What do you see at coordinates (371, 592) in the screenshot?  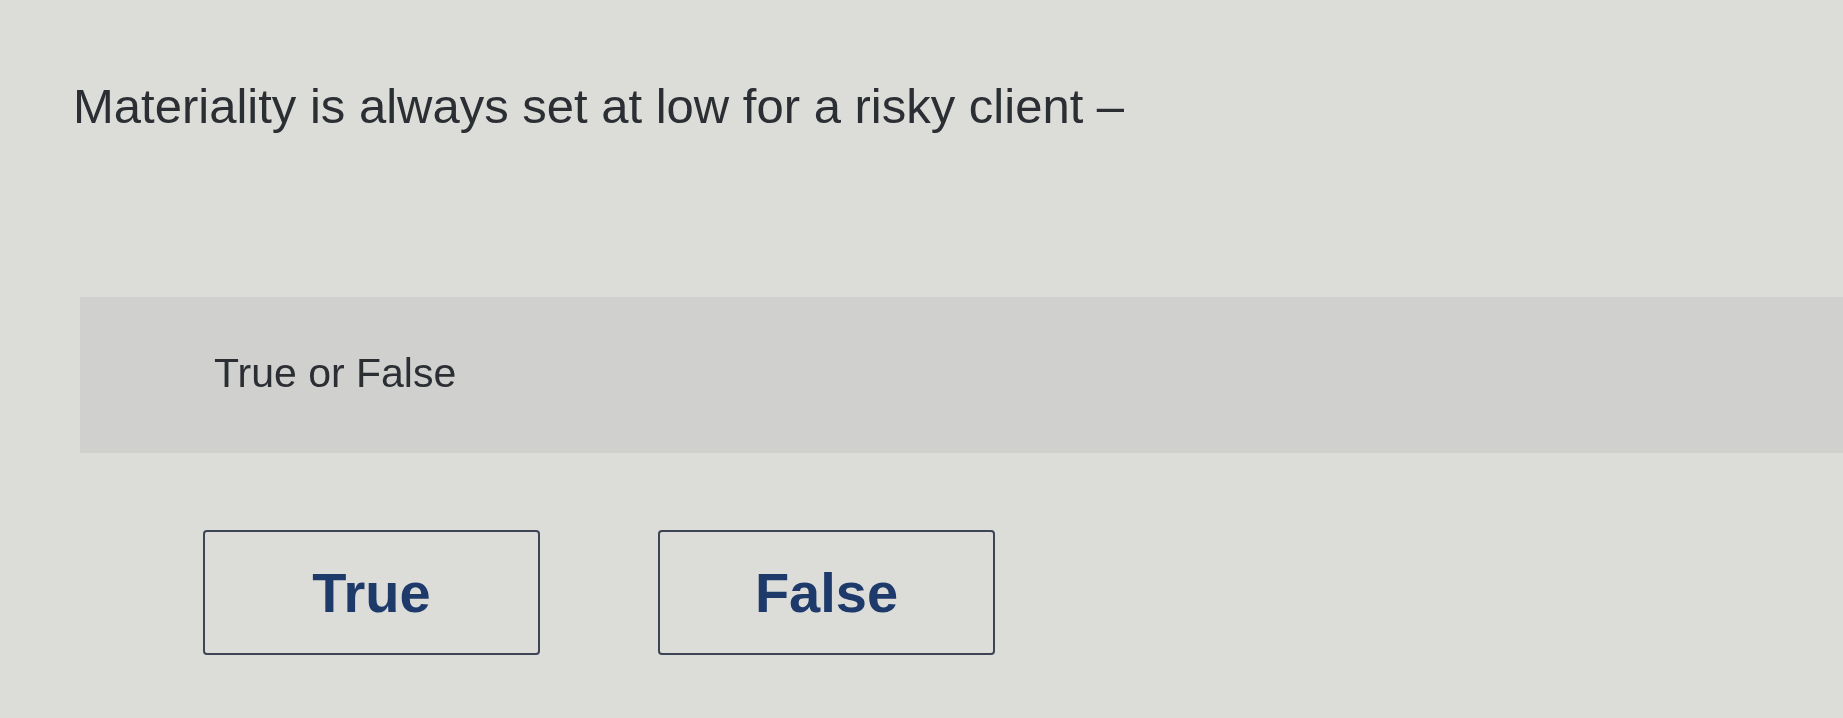 I see `answer-button: True` at bounding box center [371, 592].